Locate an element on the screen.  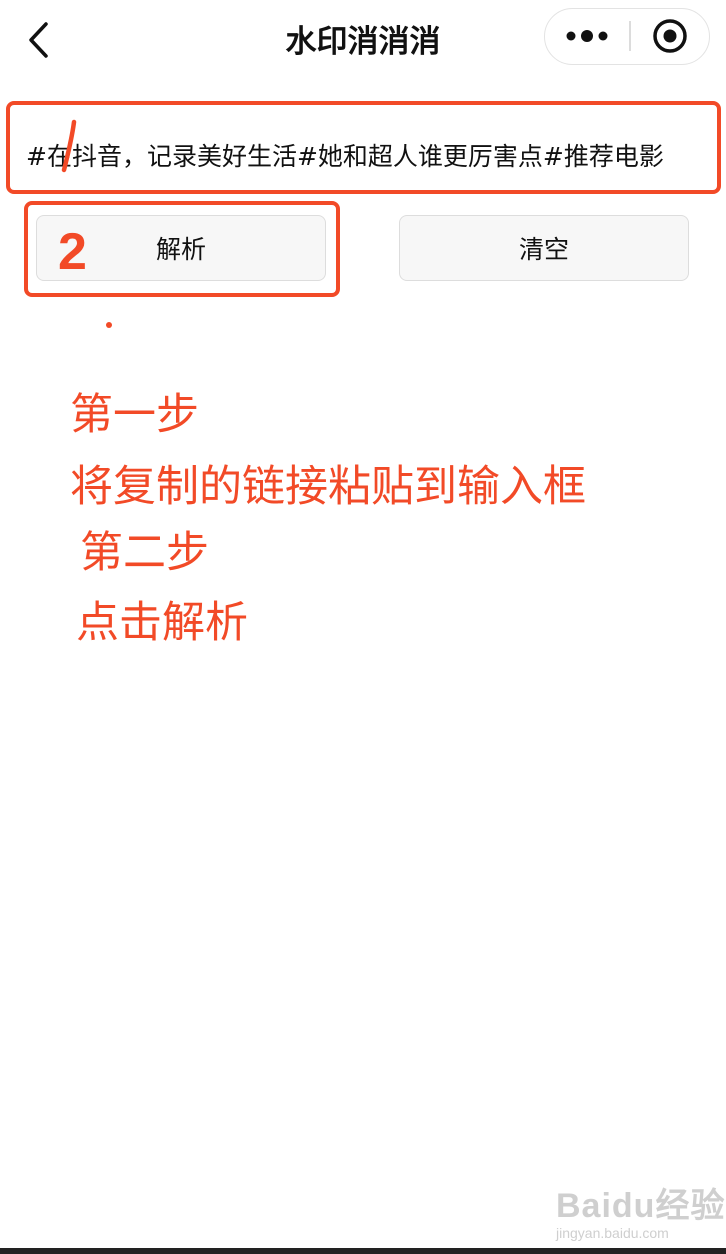
mini-program-capsule is located at coordinates (627, 36).